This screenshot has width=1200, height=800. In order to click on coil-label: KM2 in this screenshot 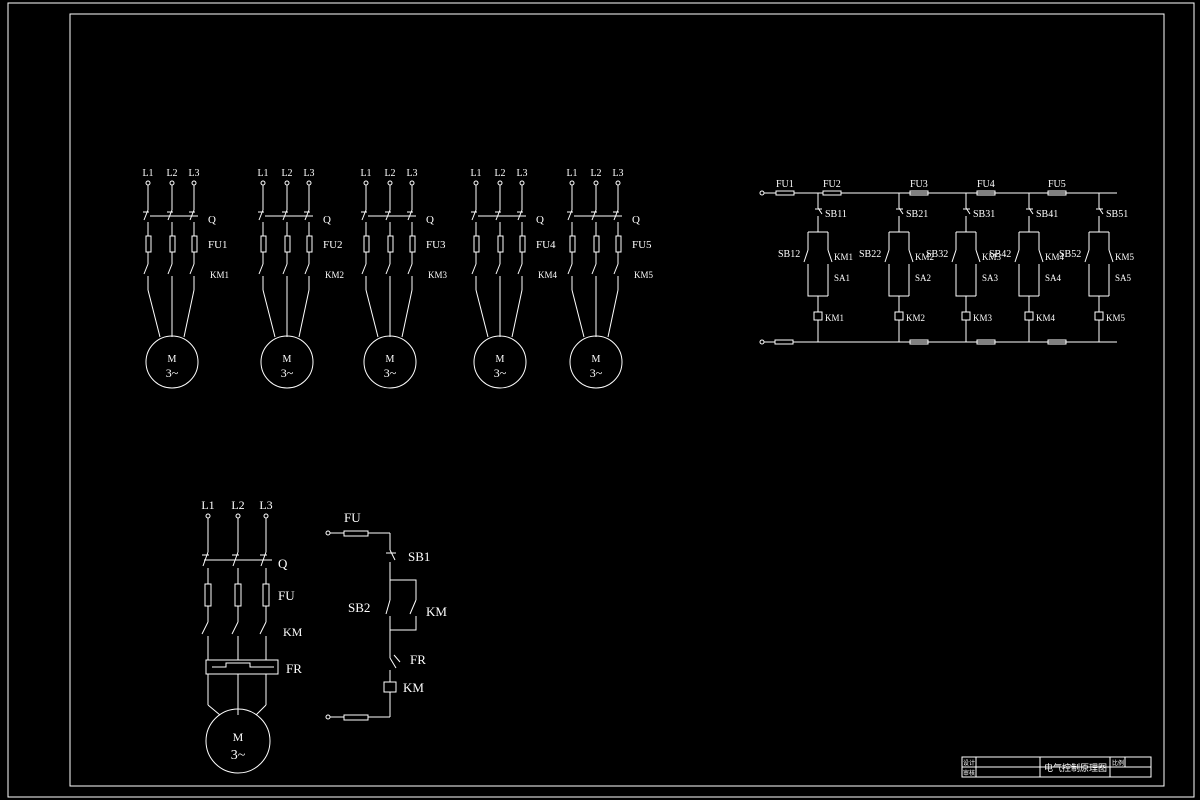, I will do `click(915, 318)`.